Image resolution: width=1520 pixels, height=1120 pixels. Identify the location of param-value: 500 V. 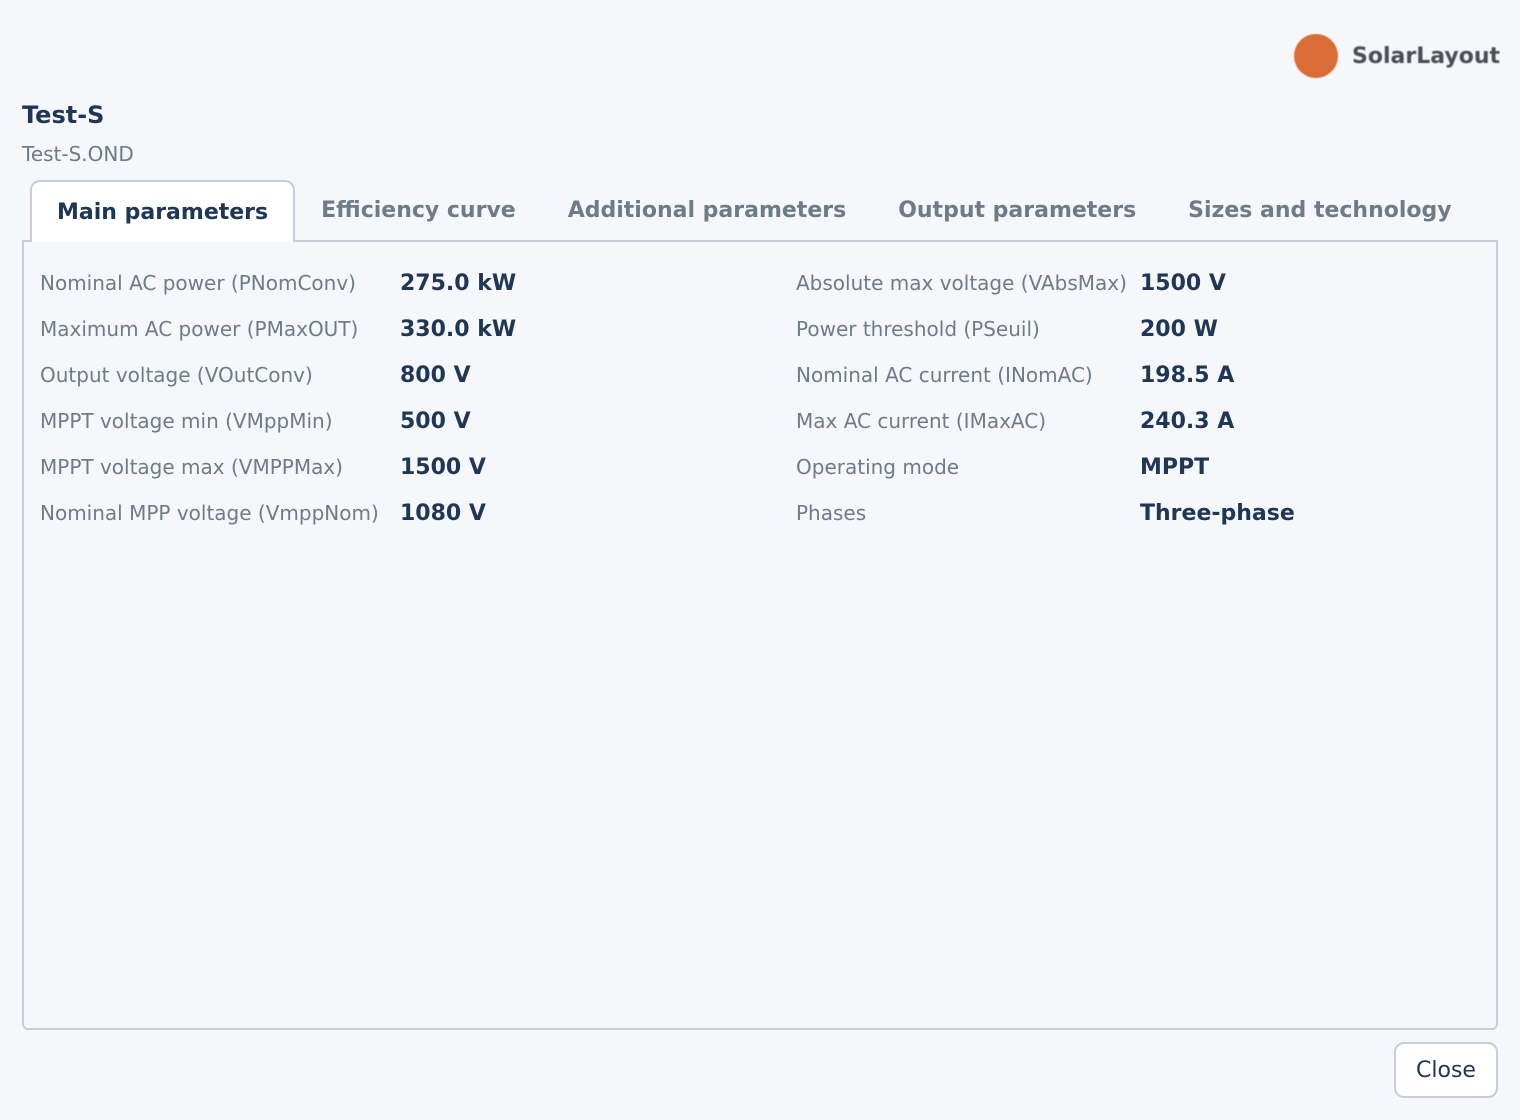
(435, 421).